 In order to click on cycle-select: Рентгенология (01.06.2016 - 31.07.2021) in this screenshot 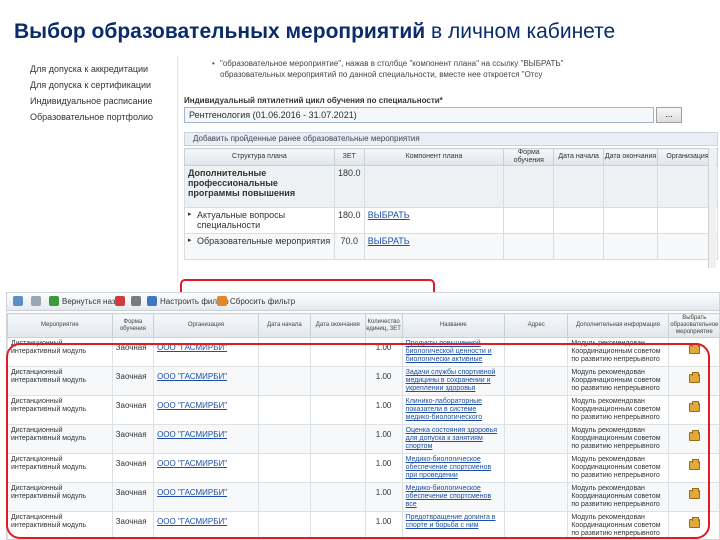, I will do `click(419, 115)`.